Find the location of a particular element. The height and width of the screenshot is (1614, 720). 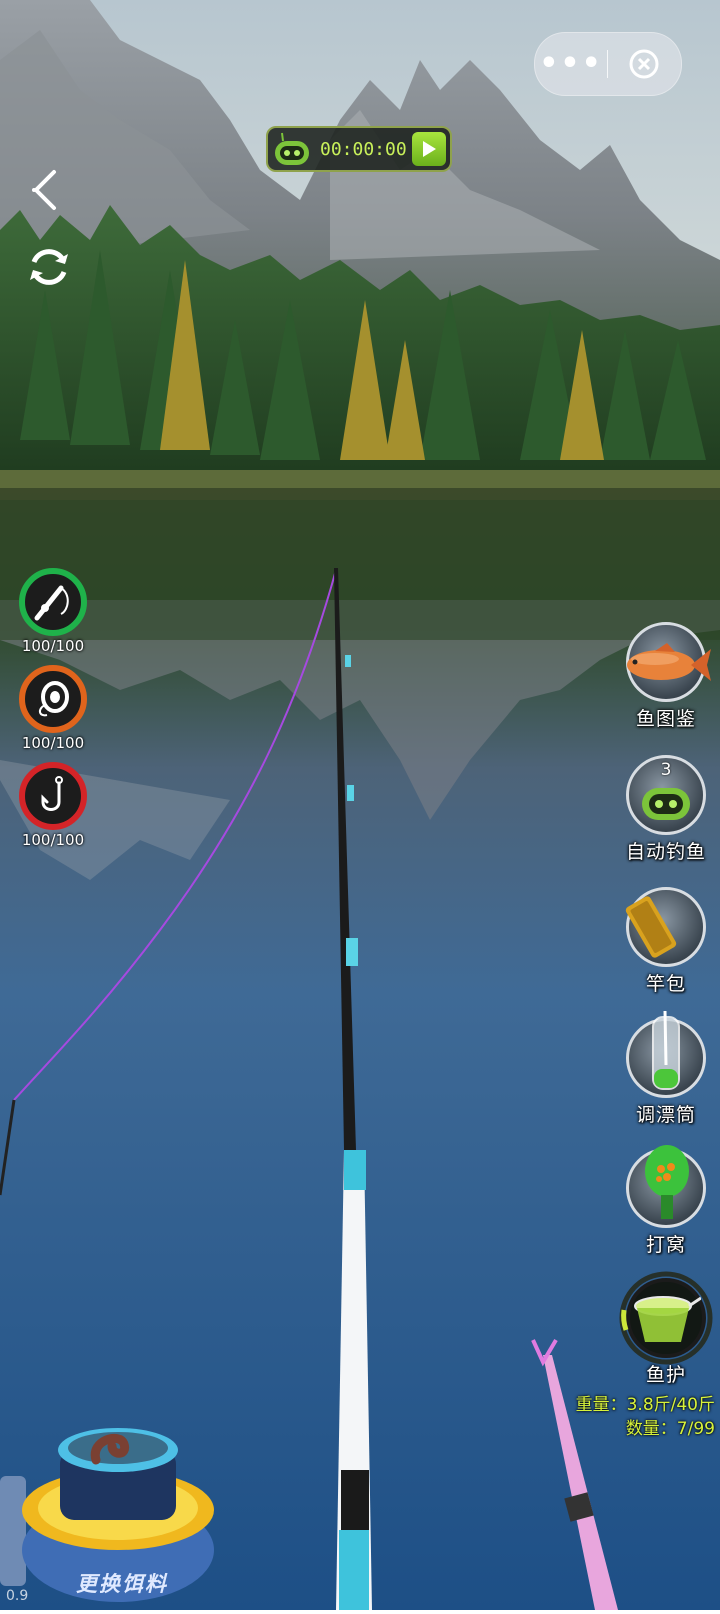

float-tube-circle is located at coordinates (666, 1054).